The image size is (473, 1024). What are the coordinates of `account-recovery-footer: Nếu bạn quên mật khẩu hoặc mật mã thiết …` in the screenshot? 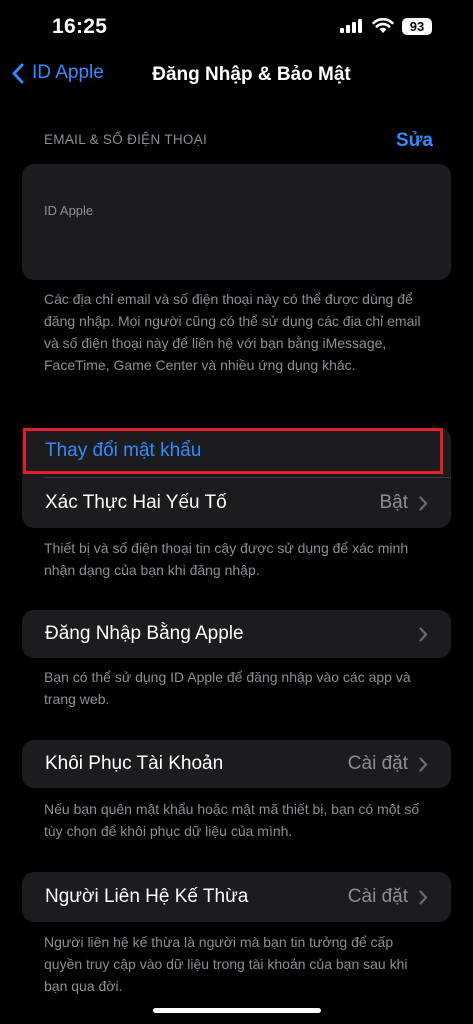 It's located at (232, 820).